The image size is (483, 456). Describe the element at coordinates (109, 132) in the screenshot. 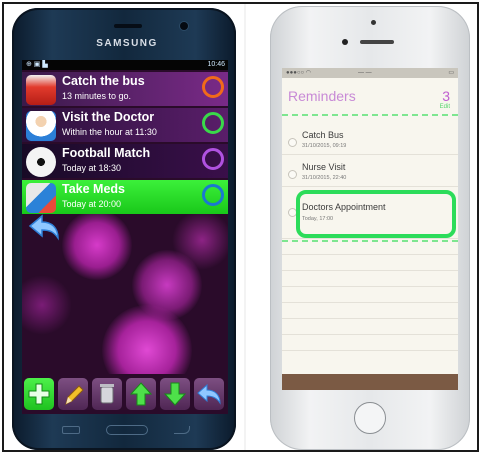

I see `reminder-subtitle: Within the hour at 11:30` at that location.